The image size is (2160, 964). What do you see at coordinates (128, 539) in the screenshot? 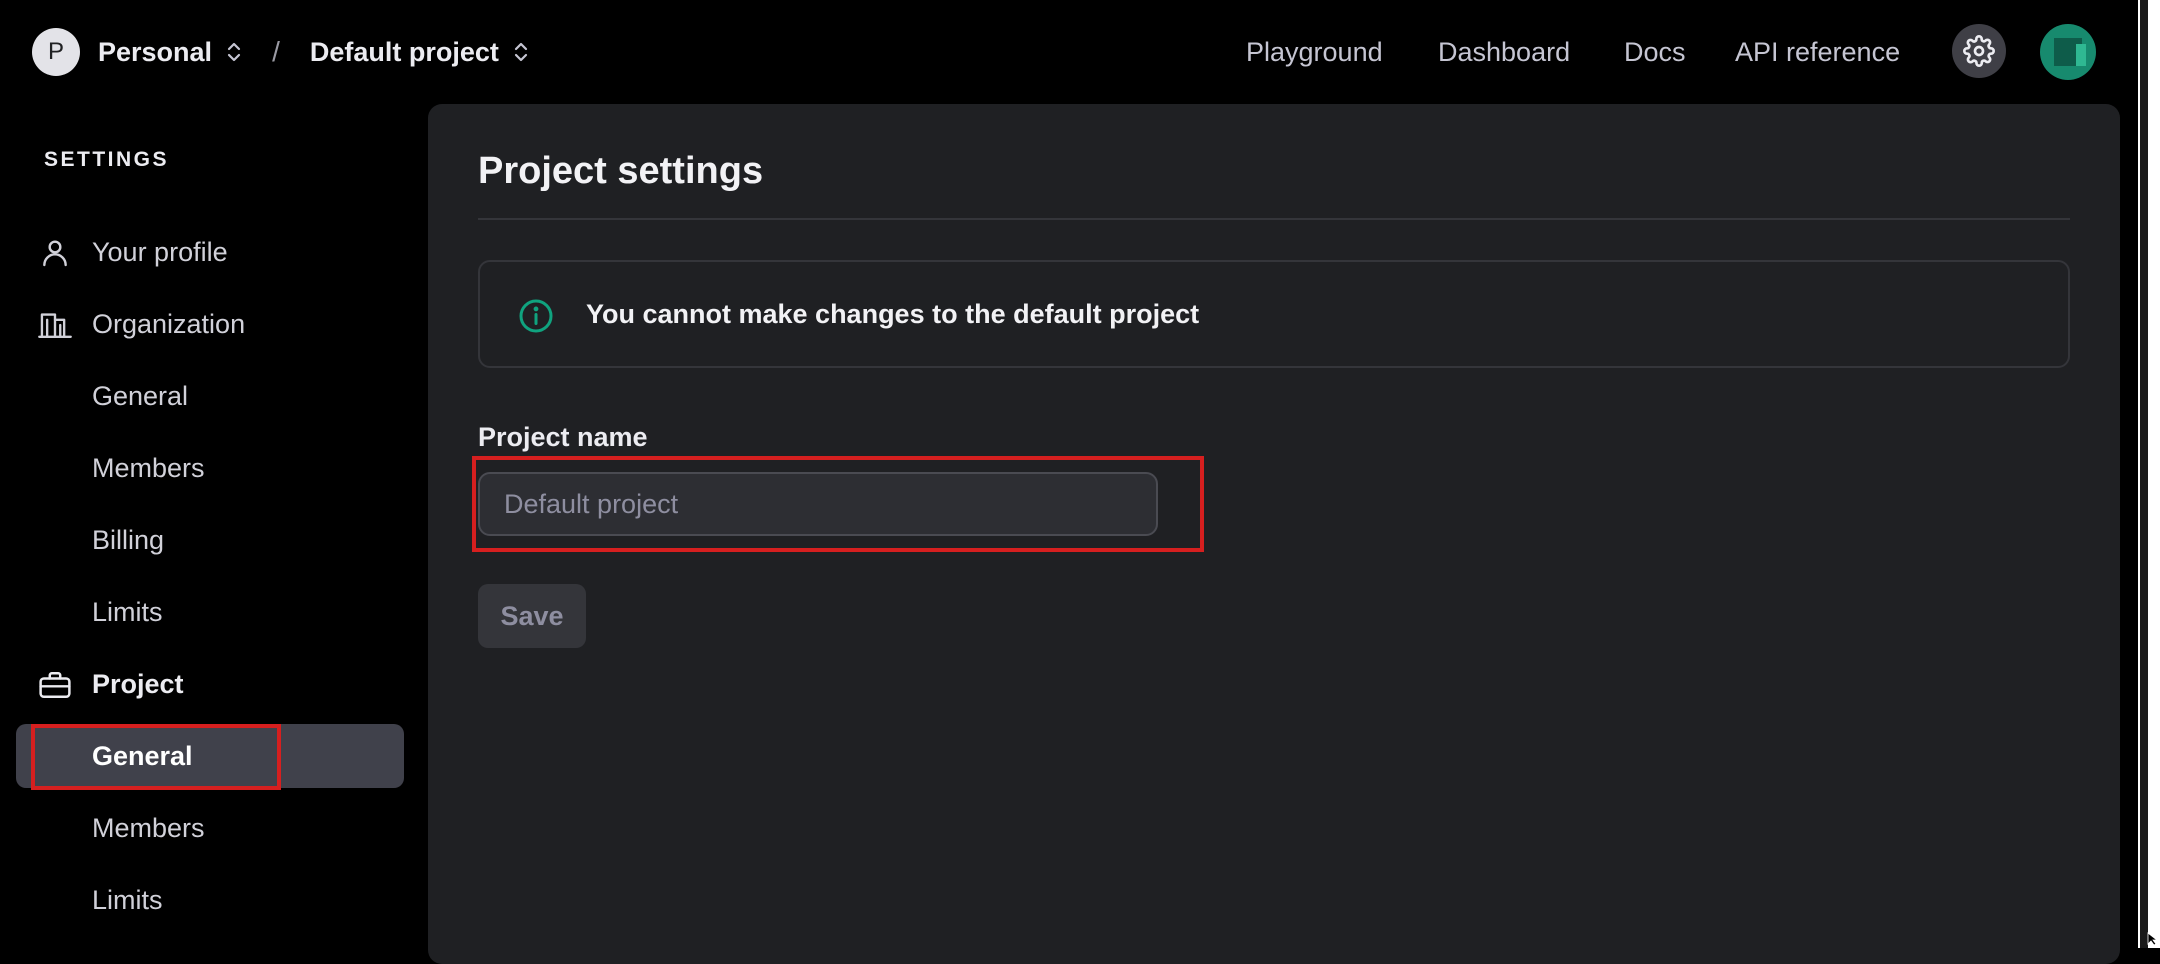
I see `sidebar-item-label: Billing` at bounding box center [128, 539].